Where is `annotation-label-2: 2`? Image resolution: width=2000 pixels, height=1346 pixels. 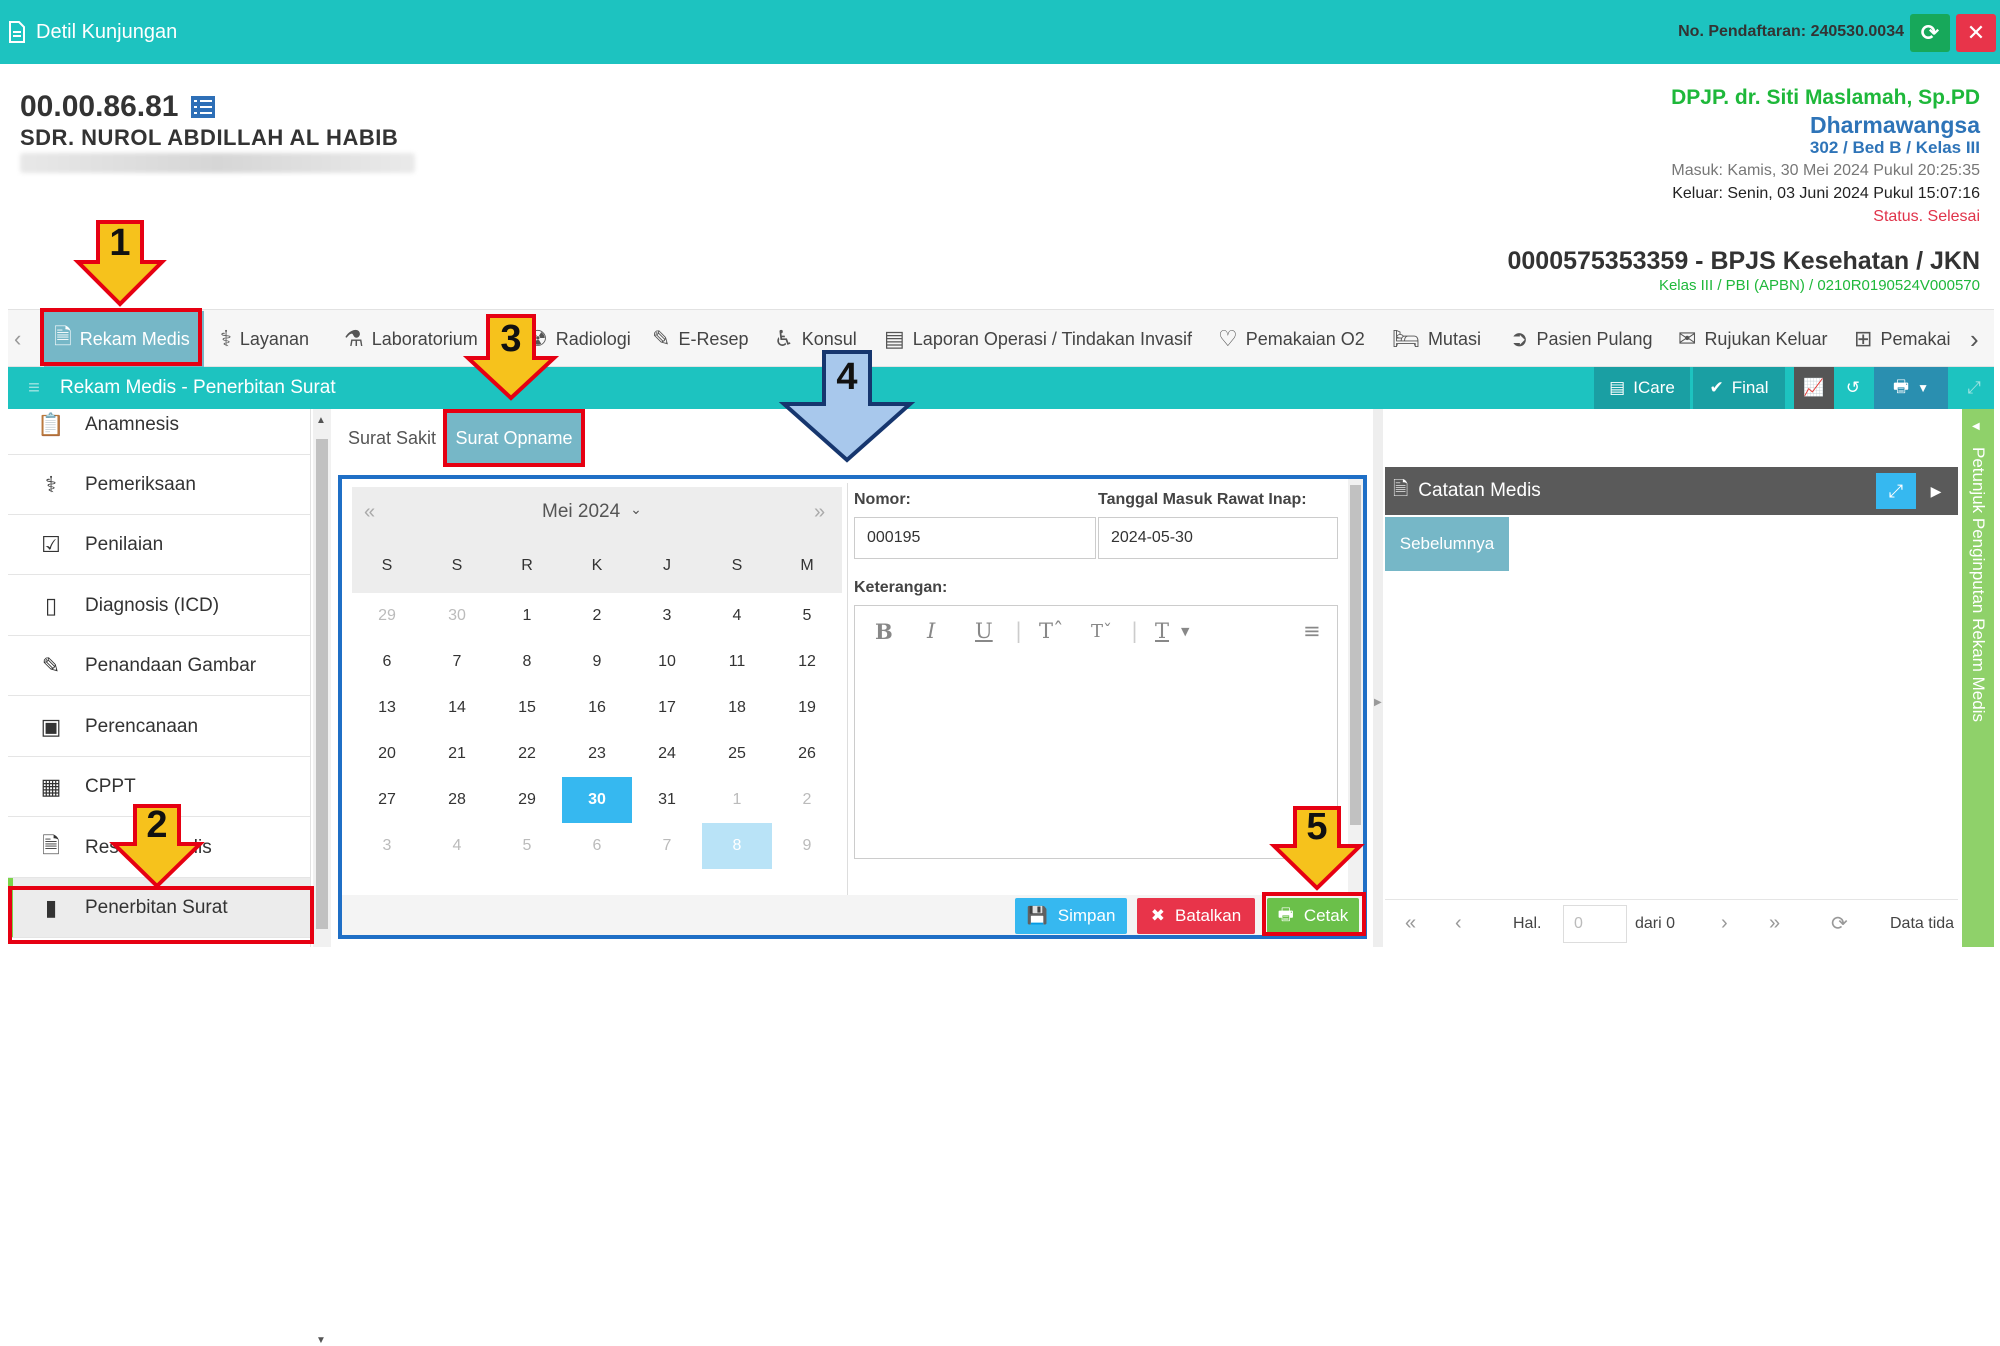 annotation-label-2: 2 is located at coordinates (157, 825).